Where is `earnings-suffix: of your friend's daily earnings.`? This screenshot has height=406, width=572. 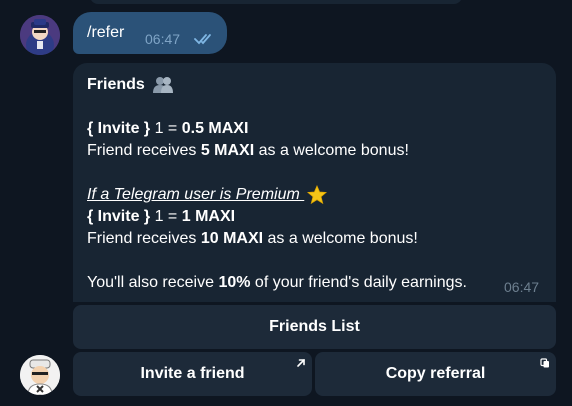
earnings-suffix: of your friend's daily earnings. is located at coordinates (358, 282).